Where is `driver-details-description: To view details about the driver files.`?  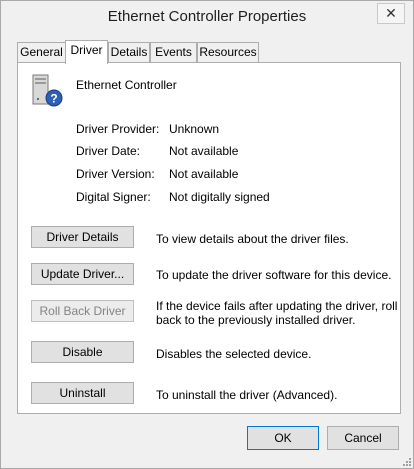 driver-details-description: To view details about the driver files. is located at coordinates (252, 239).